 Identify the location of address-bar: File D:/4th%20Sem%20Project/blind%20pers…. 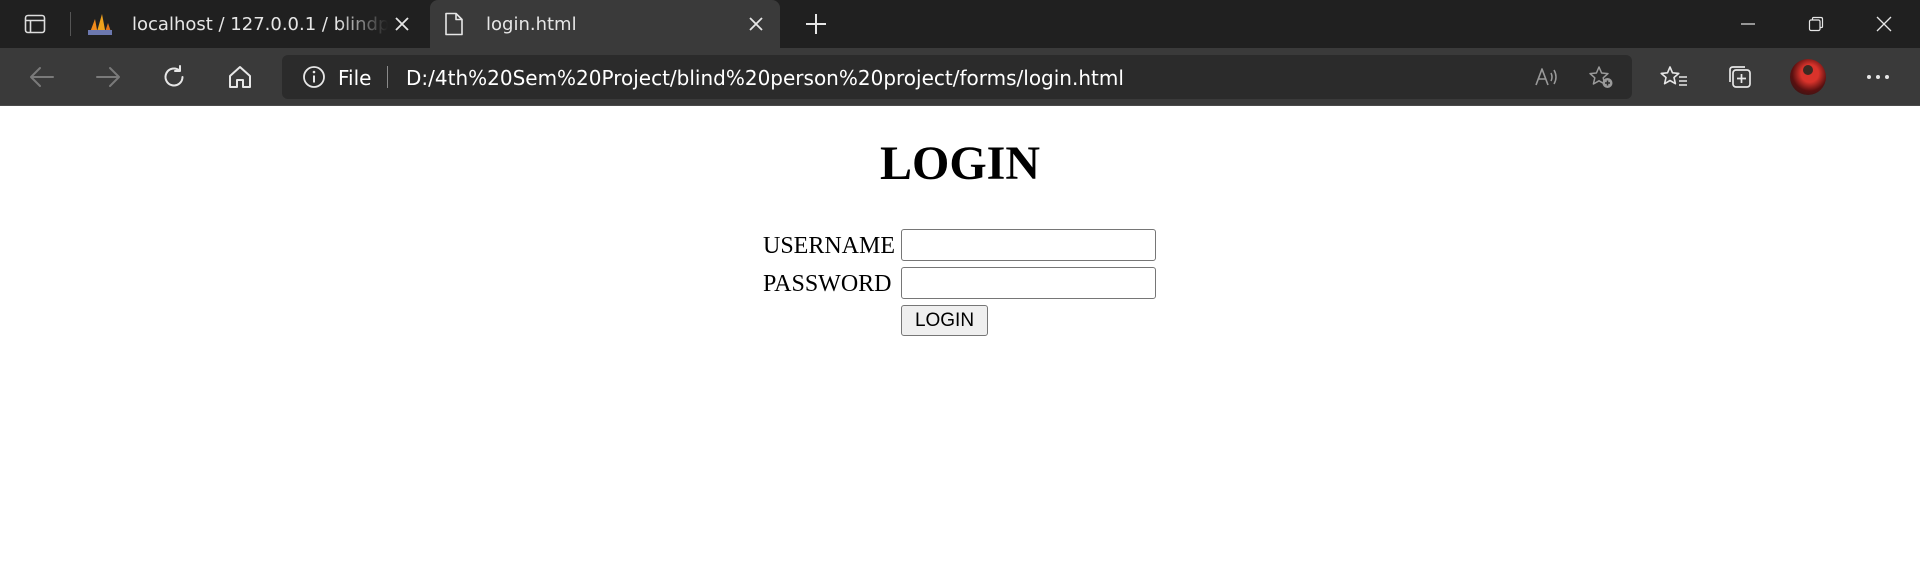
(957, 77).